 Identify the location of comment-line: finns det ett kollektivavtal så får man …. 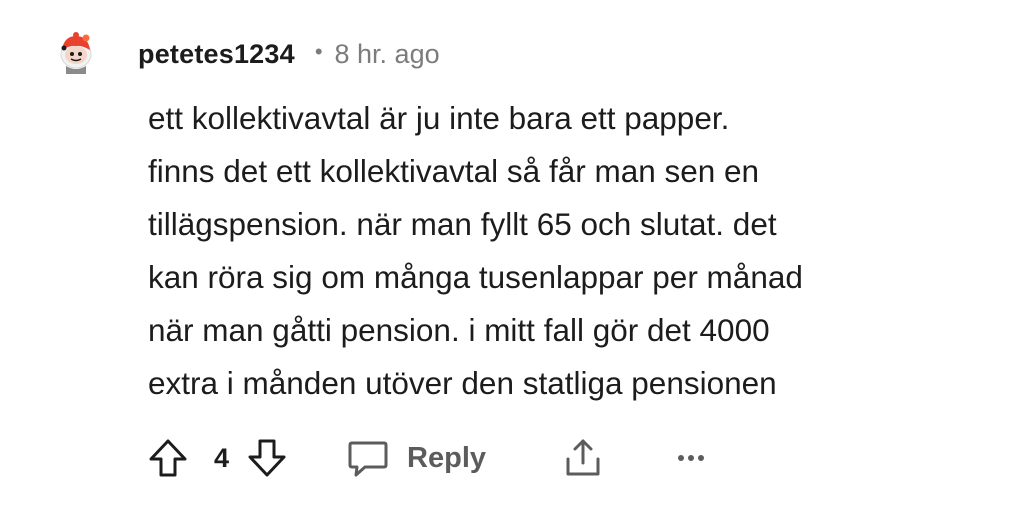
(454, 171).